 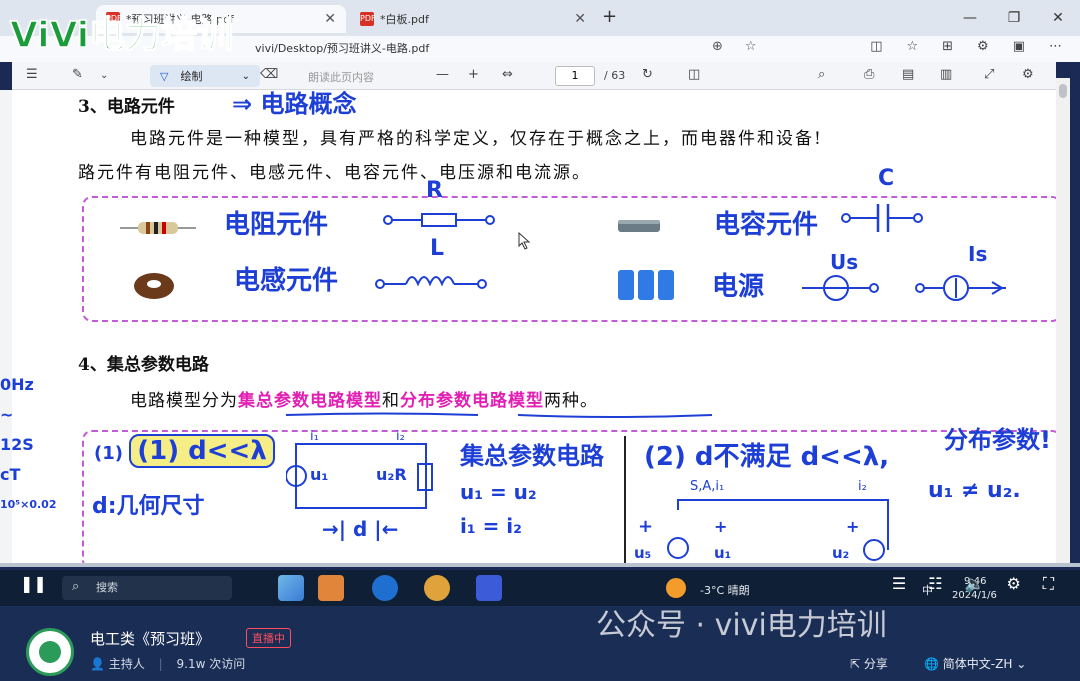 I want to click on current-source-symbol, so click(x=960, y=288).